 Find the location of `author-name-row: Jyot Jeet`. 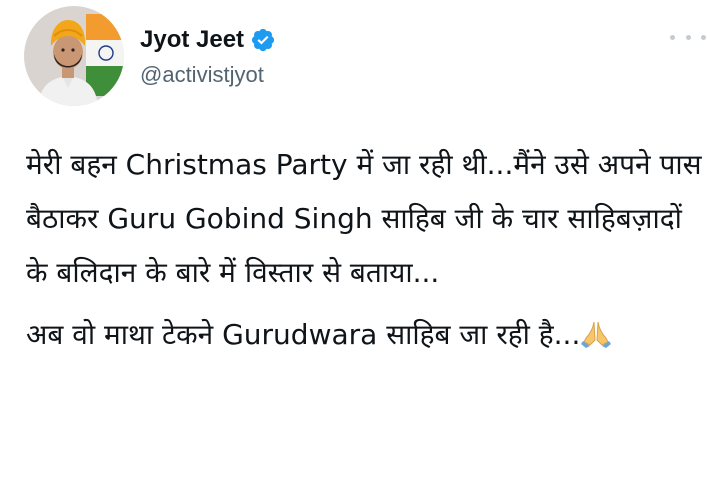

author-name-row: Jyot Jeet is located at coordinates (208, 40).